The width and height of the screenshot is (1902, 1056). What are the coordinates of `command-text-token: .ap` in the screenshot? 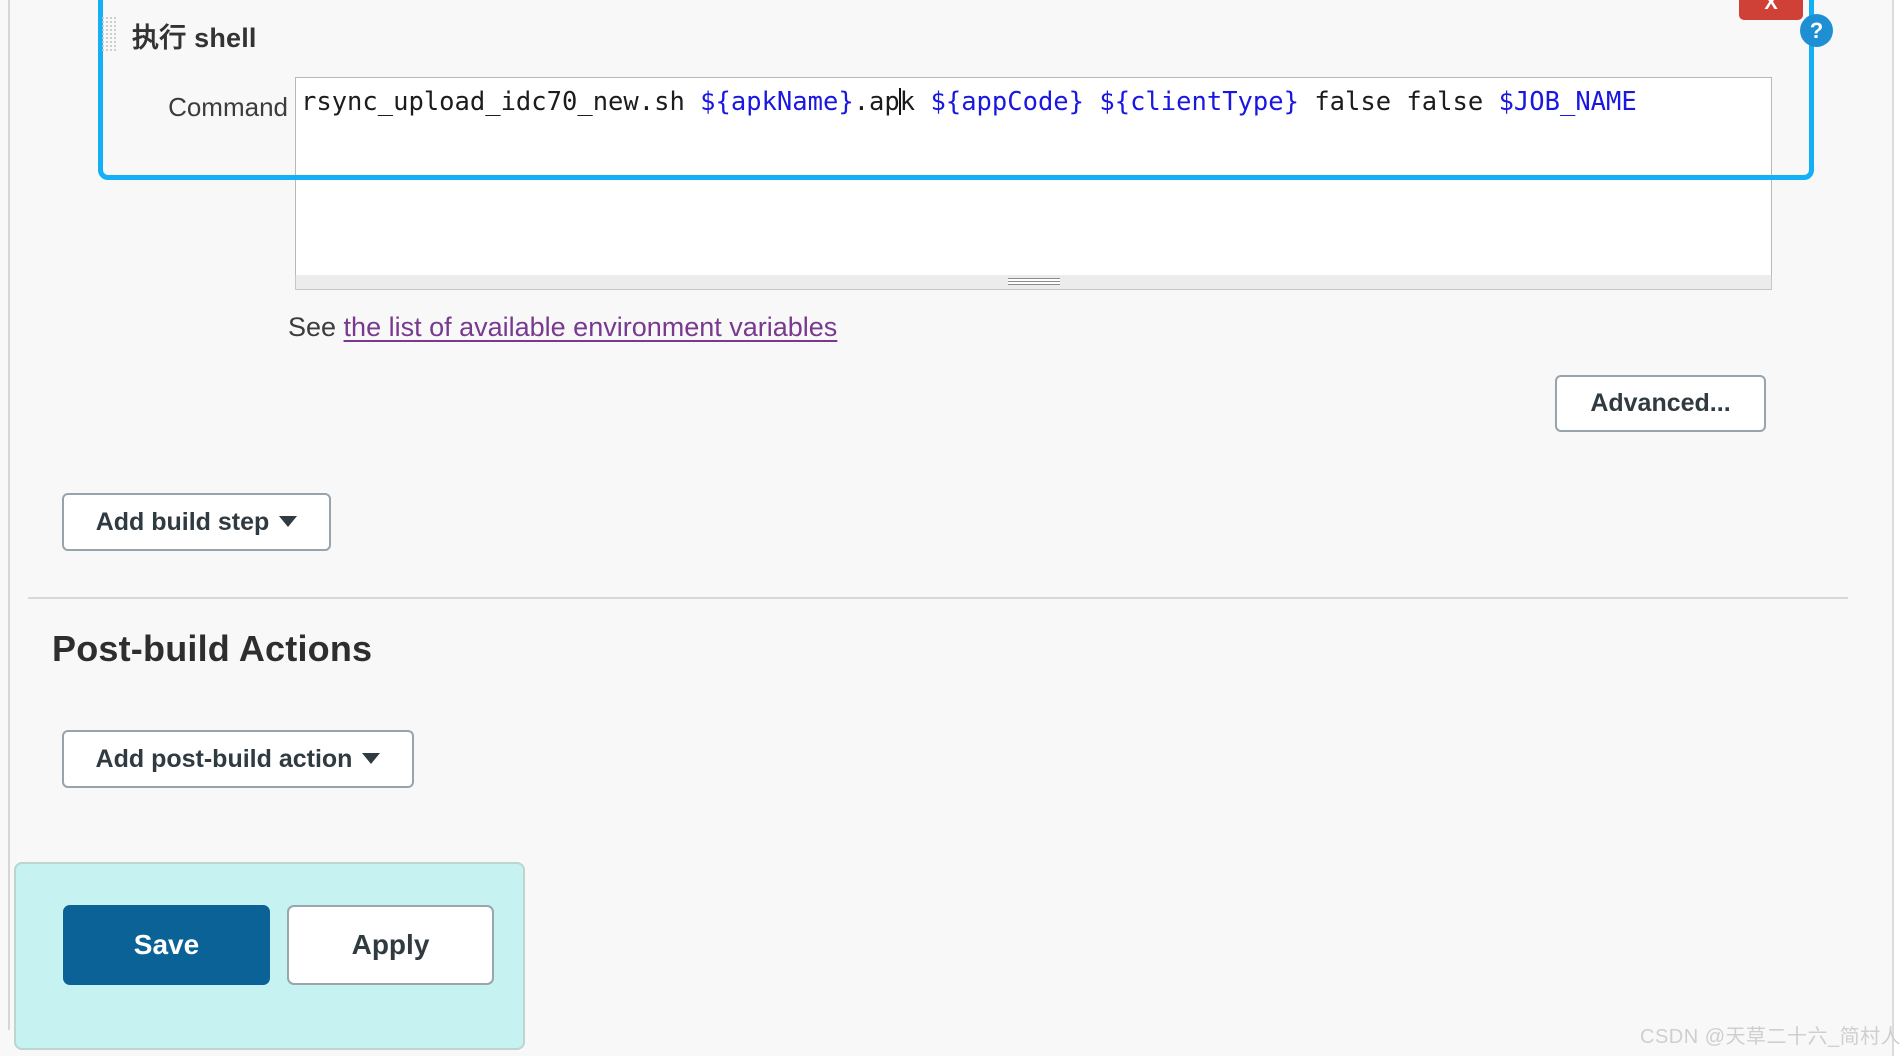 It's located at (876, 102).